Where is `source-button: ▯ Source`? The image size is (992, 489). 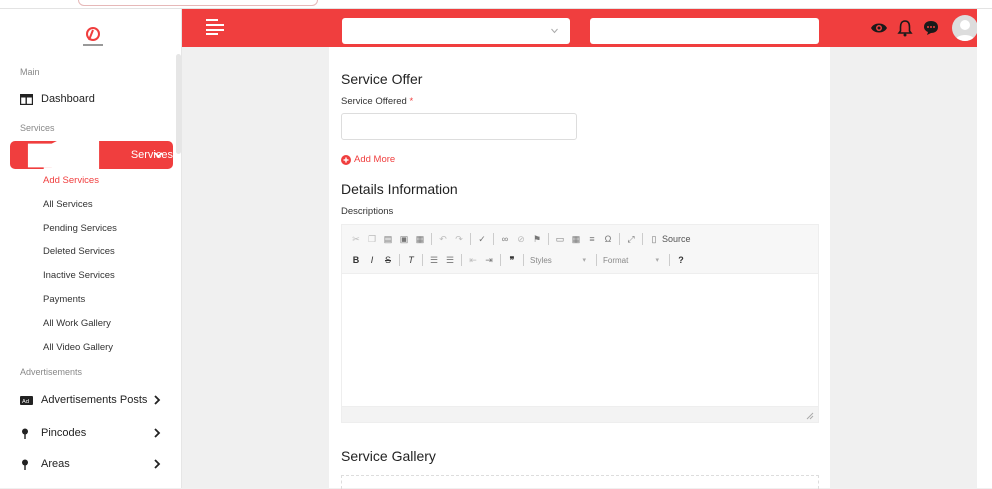
source-button: ▯ Source is located at coordinates (670, 239).